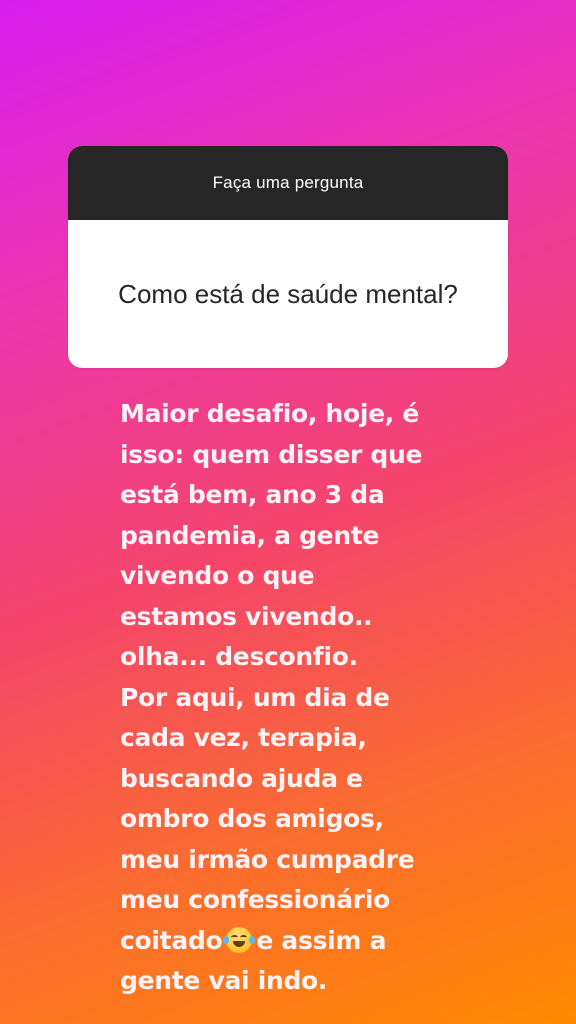 The width and height of the screenshot is (576, 1024). I want to click on answer-line: está bem, ano 3 da, so click(252, 494).